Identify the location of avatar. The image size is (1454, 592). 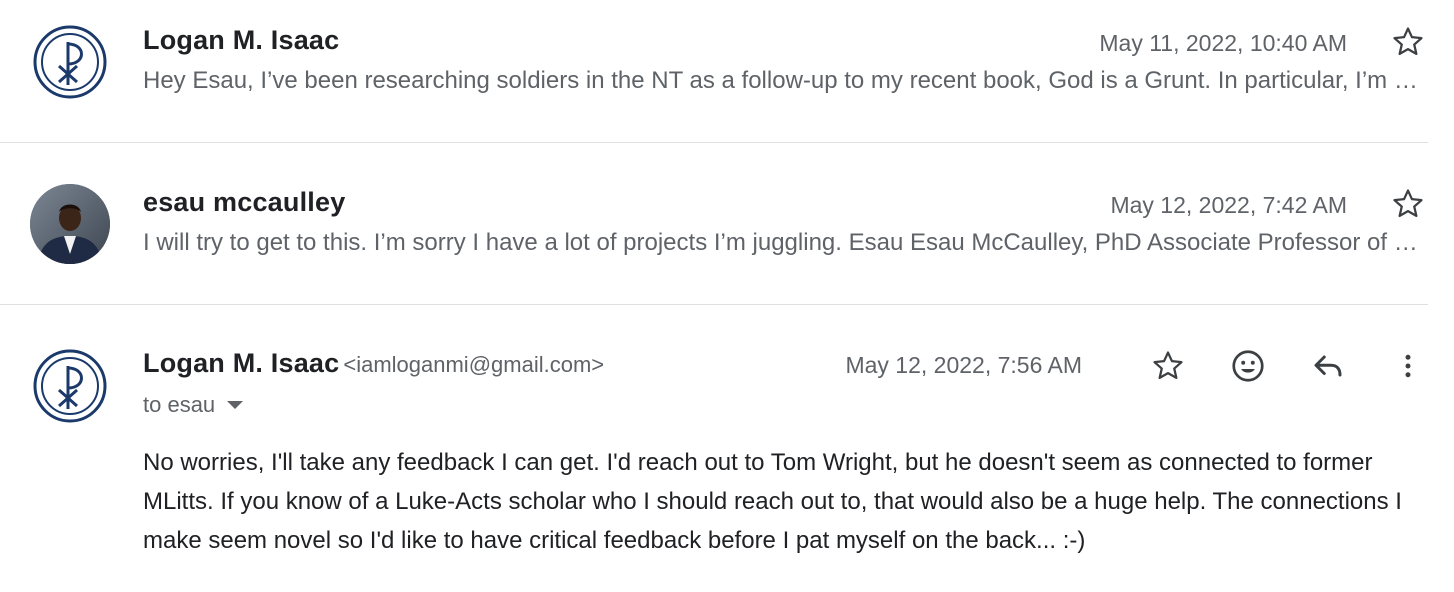
(70, 386).